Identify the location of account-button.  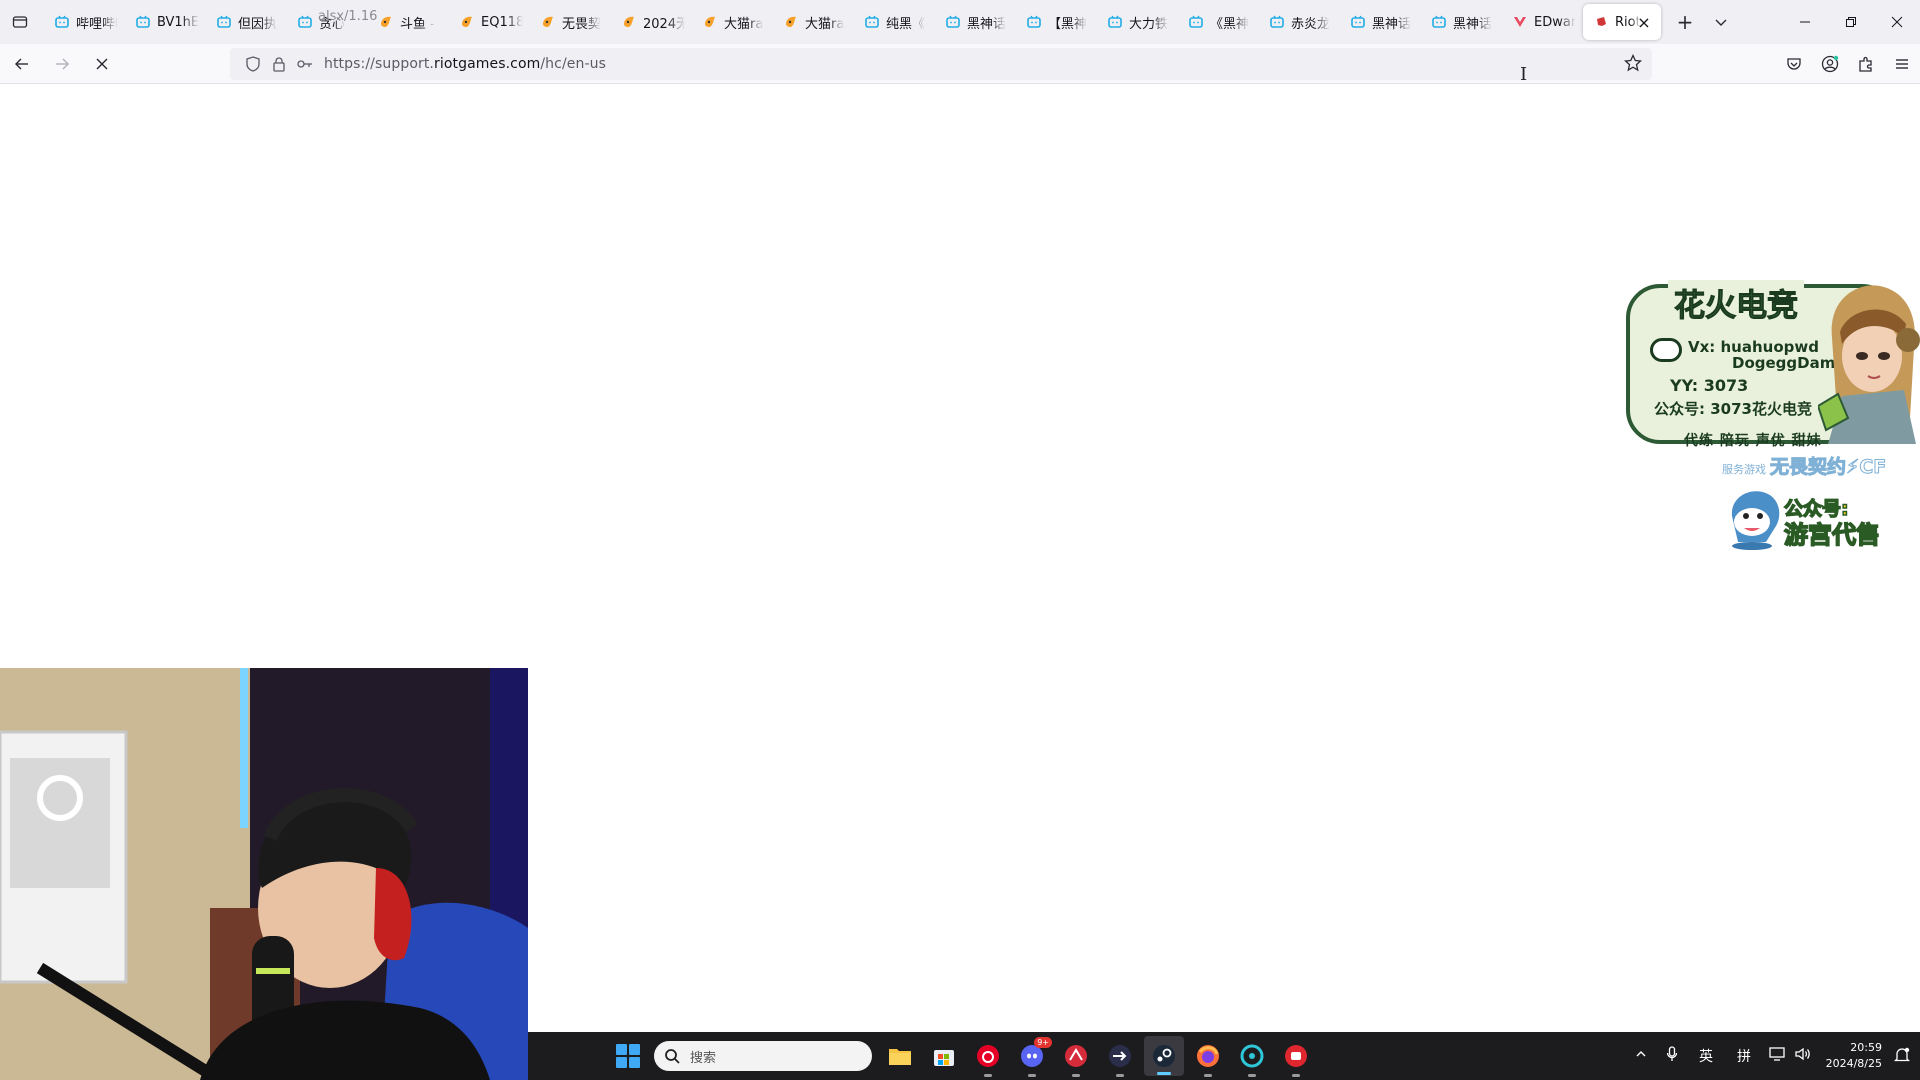
(1830, 64).